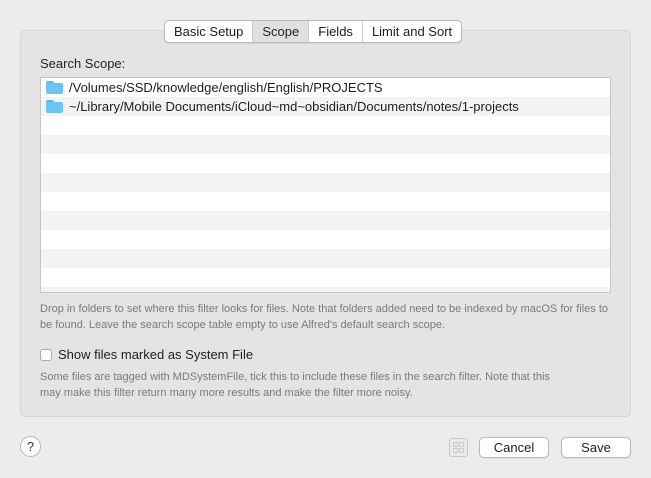 Image resolution: width=651 pixels, height=478 pixels. What do you see at coordinates (281, 31) in the screenshot?
I see `tab-scope: Scope` at bounding box center [281, 31].